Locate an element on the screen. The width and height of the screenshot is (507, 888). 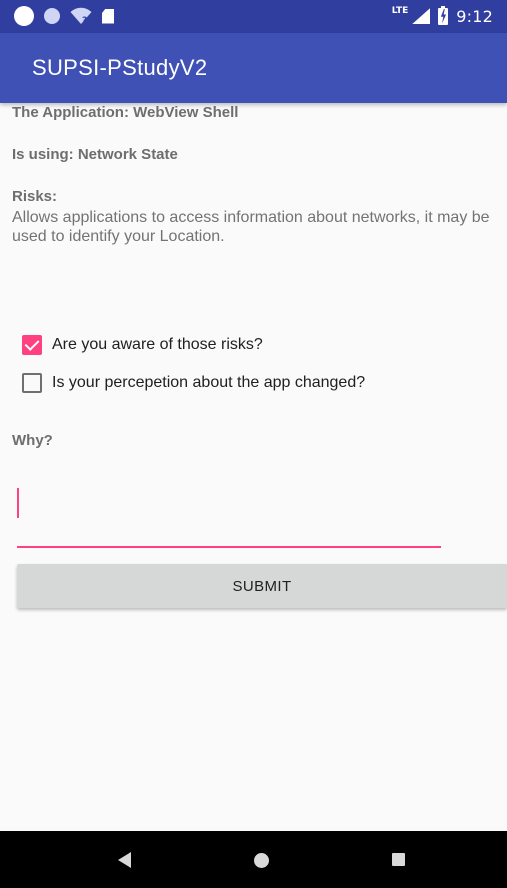
app-bar: SUPSI-PStudyV2 is located at coordinates (253, 68).